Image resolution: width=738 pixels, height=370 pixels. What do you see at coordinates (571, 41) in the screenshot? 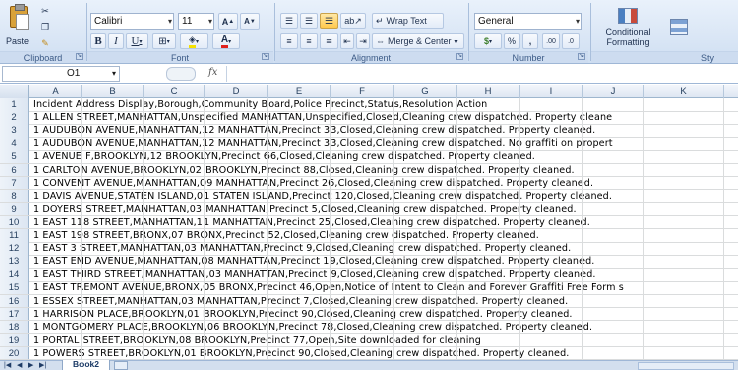
I see `decrease-decimal-button: .0` at bounding box center [571, 41].